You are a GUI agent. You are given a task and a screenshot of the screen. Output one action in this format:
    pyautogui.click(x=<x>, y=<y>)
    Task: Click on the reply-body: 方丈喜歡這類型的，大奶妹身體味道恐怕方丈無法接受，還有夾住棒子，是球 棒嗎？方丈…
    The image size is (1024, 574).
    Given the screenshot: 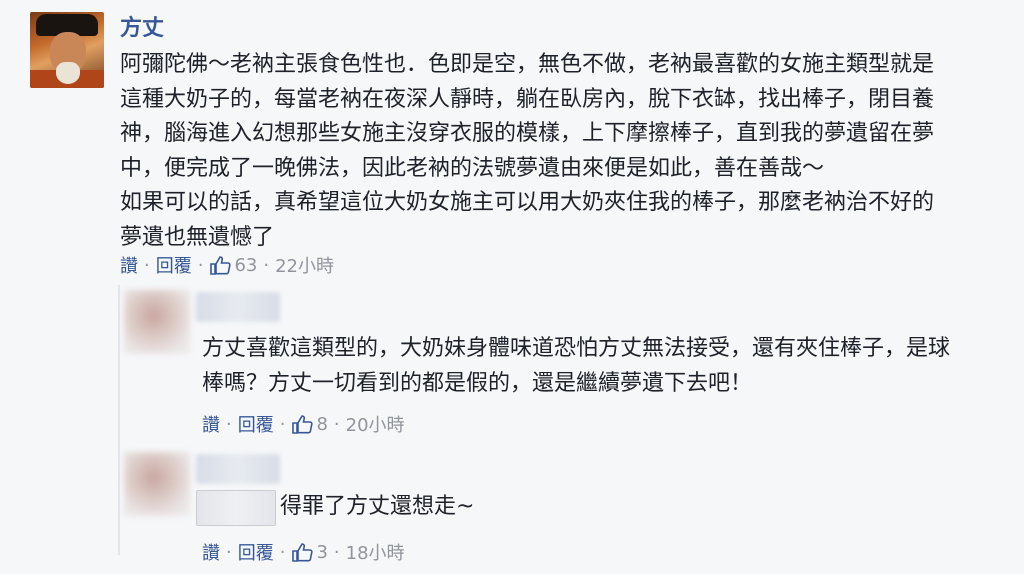 What is the action you would take?
    pyautogui.click(x=576, y=366)
    